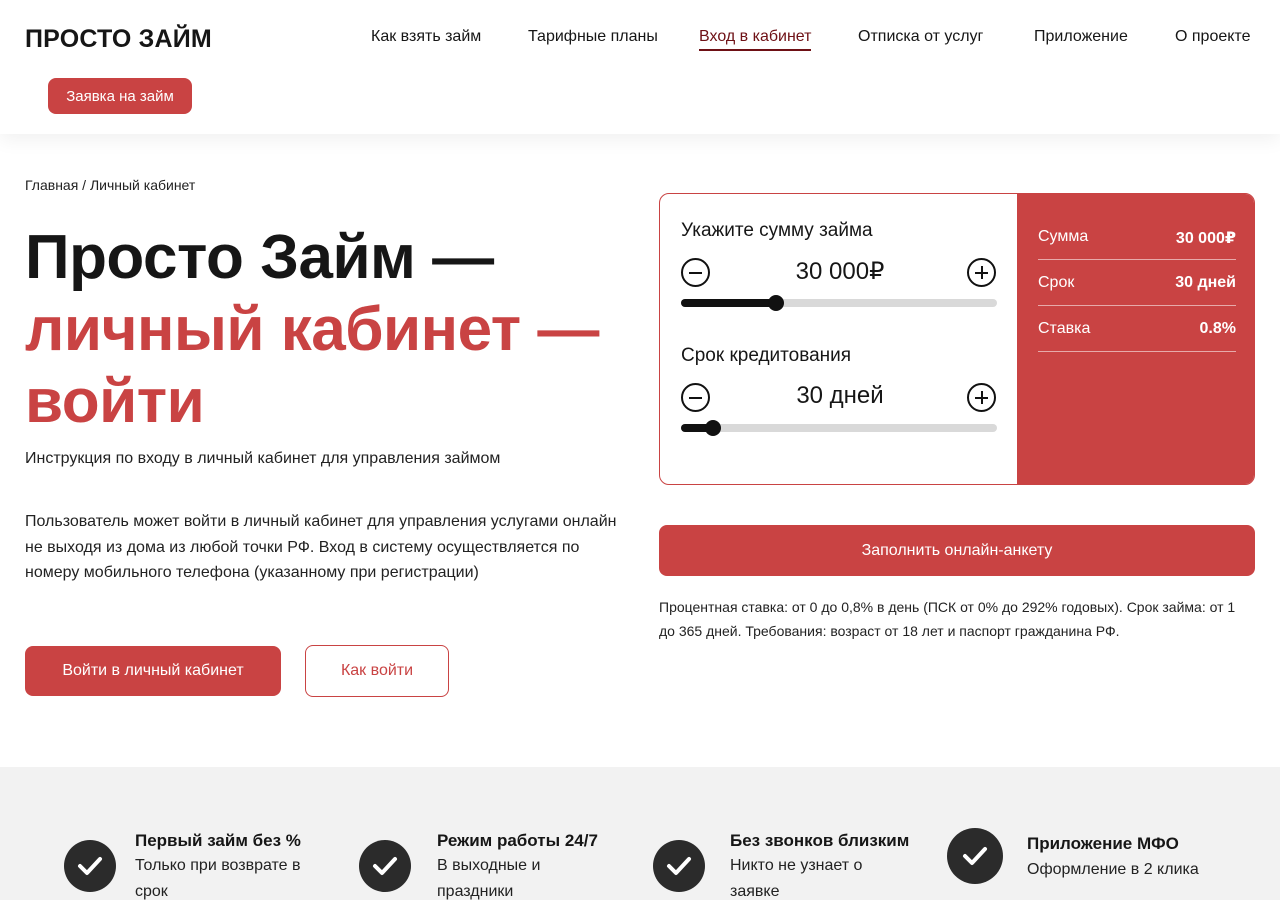 This screenshot has height=900, width=1280. What do you see at coordinates (1137, 329) in the screenshot?
I see `summary-row-rate: Ставка 0.8%` at bounding box center [1137, 329].